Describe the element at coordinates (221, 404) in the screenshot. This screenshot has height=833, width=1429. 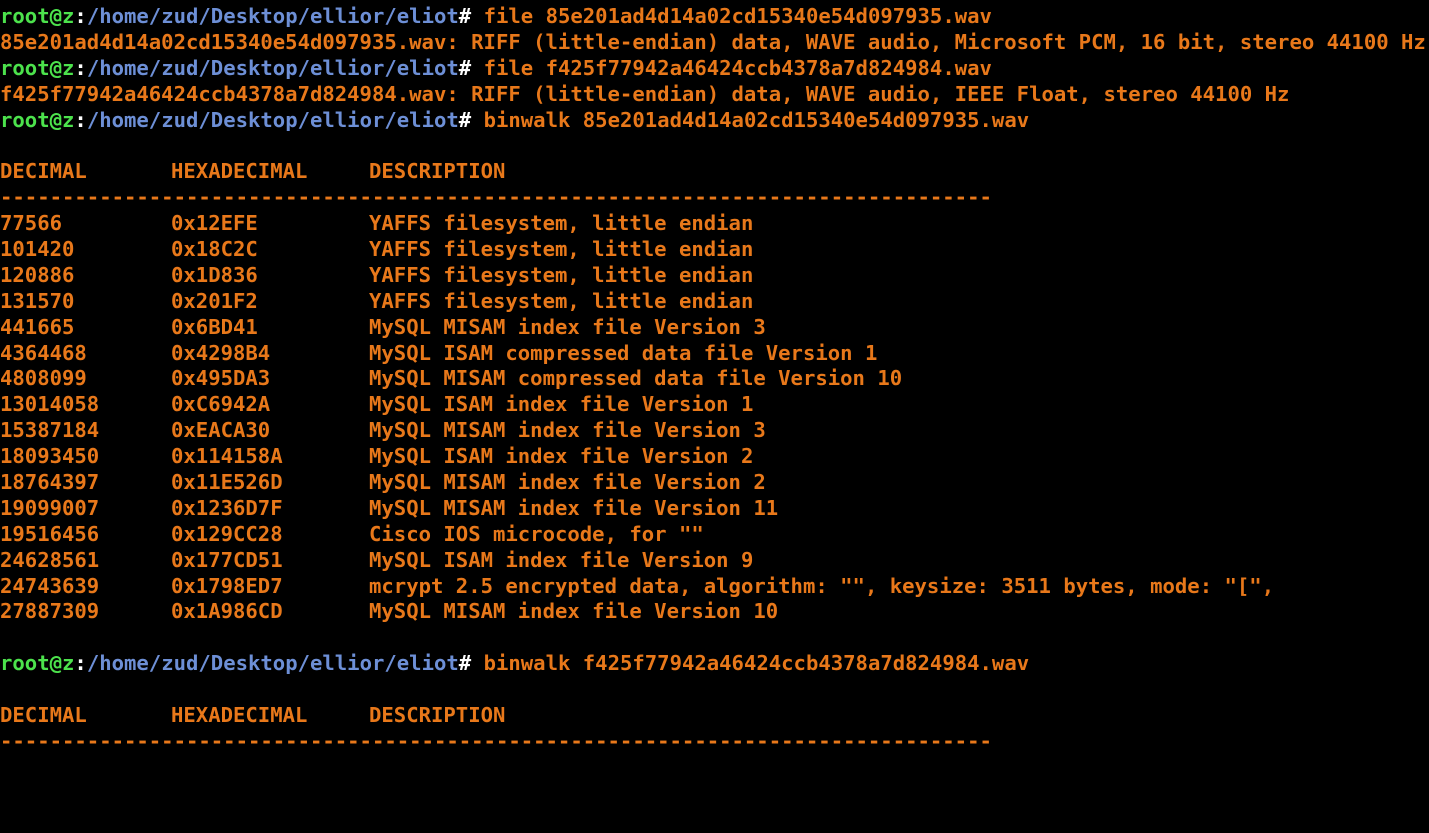
I see `cell-hexadecimal: 0xC6942A` at that location.